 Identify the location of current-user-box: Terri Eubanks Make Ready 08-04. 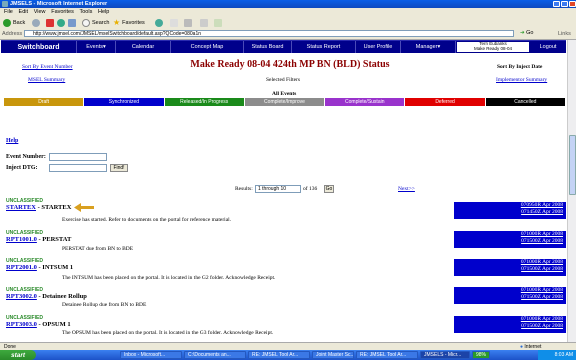
(493, 46).